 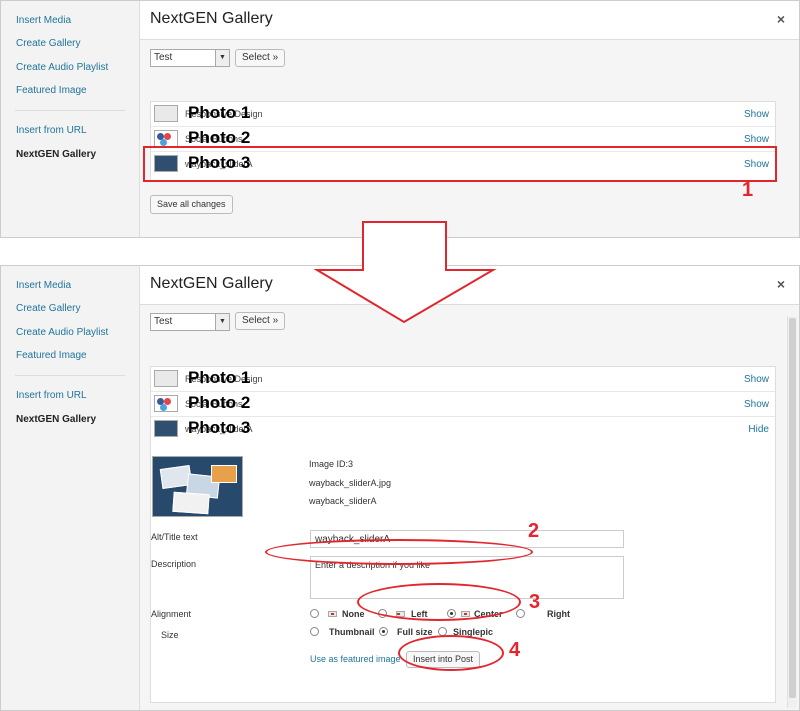 What do you see at coordinates (558, 614) in the screenshot?
I see `alignment-right-label: Right` at bounding box center [558, 614].